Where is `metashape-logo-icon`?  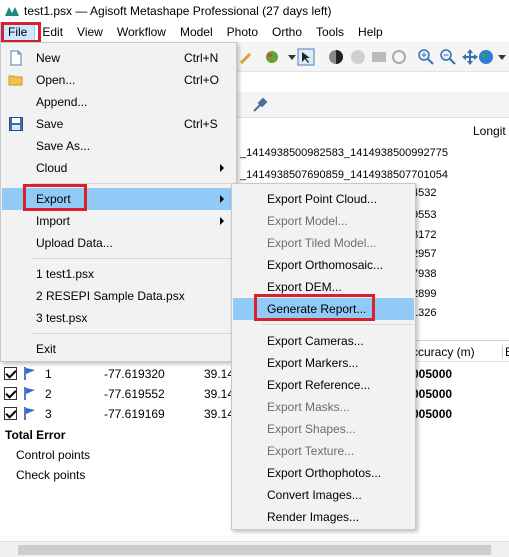 metashape-logo-icon is located at coordinates (12, 11).